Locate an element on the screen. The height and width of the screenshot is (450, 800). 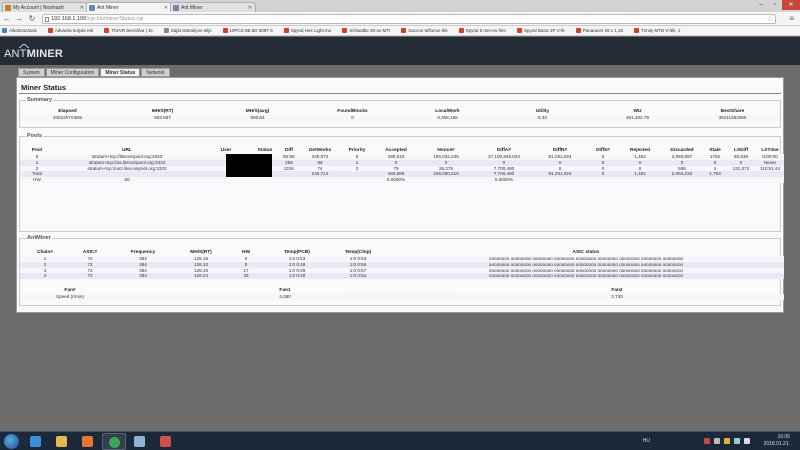
bookmark-item: Spyral 5 mm-es fém is located at coordinates (482, 30).